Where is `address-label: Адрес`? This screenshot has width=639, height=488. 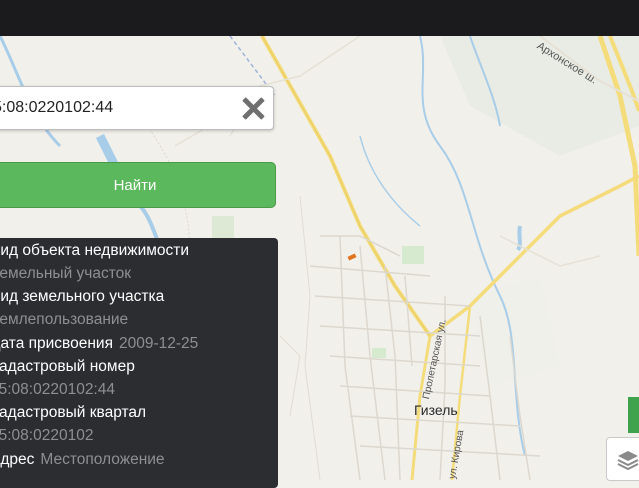 address-label: Адрес is located at coordinates (17, 459).